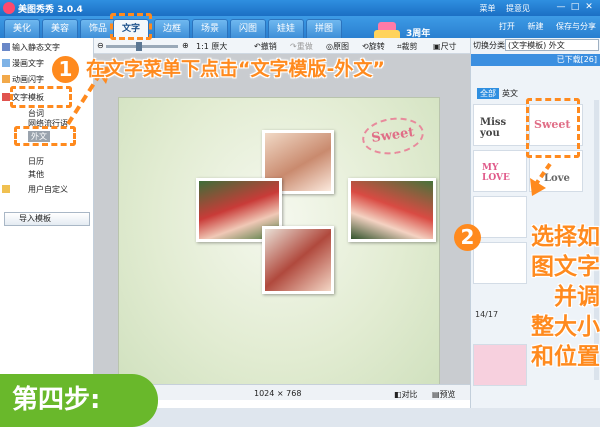 The height and width of the screenshot is (427, 600). What do you see at coordinates (65, 69) in the screenshot?
I see `step1-number: 1` at bounding box center [65, 69].